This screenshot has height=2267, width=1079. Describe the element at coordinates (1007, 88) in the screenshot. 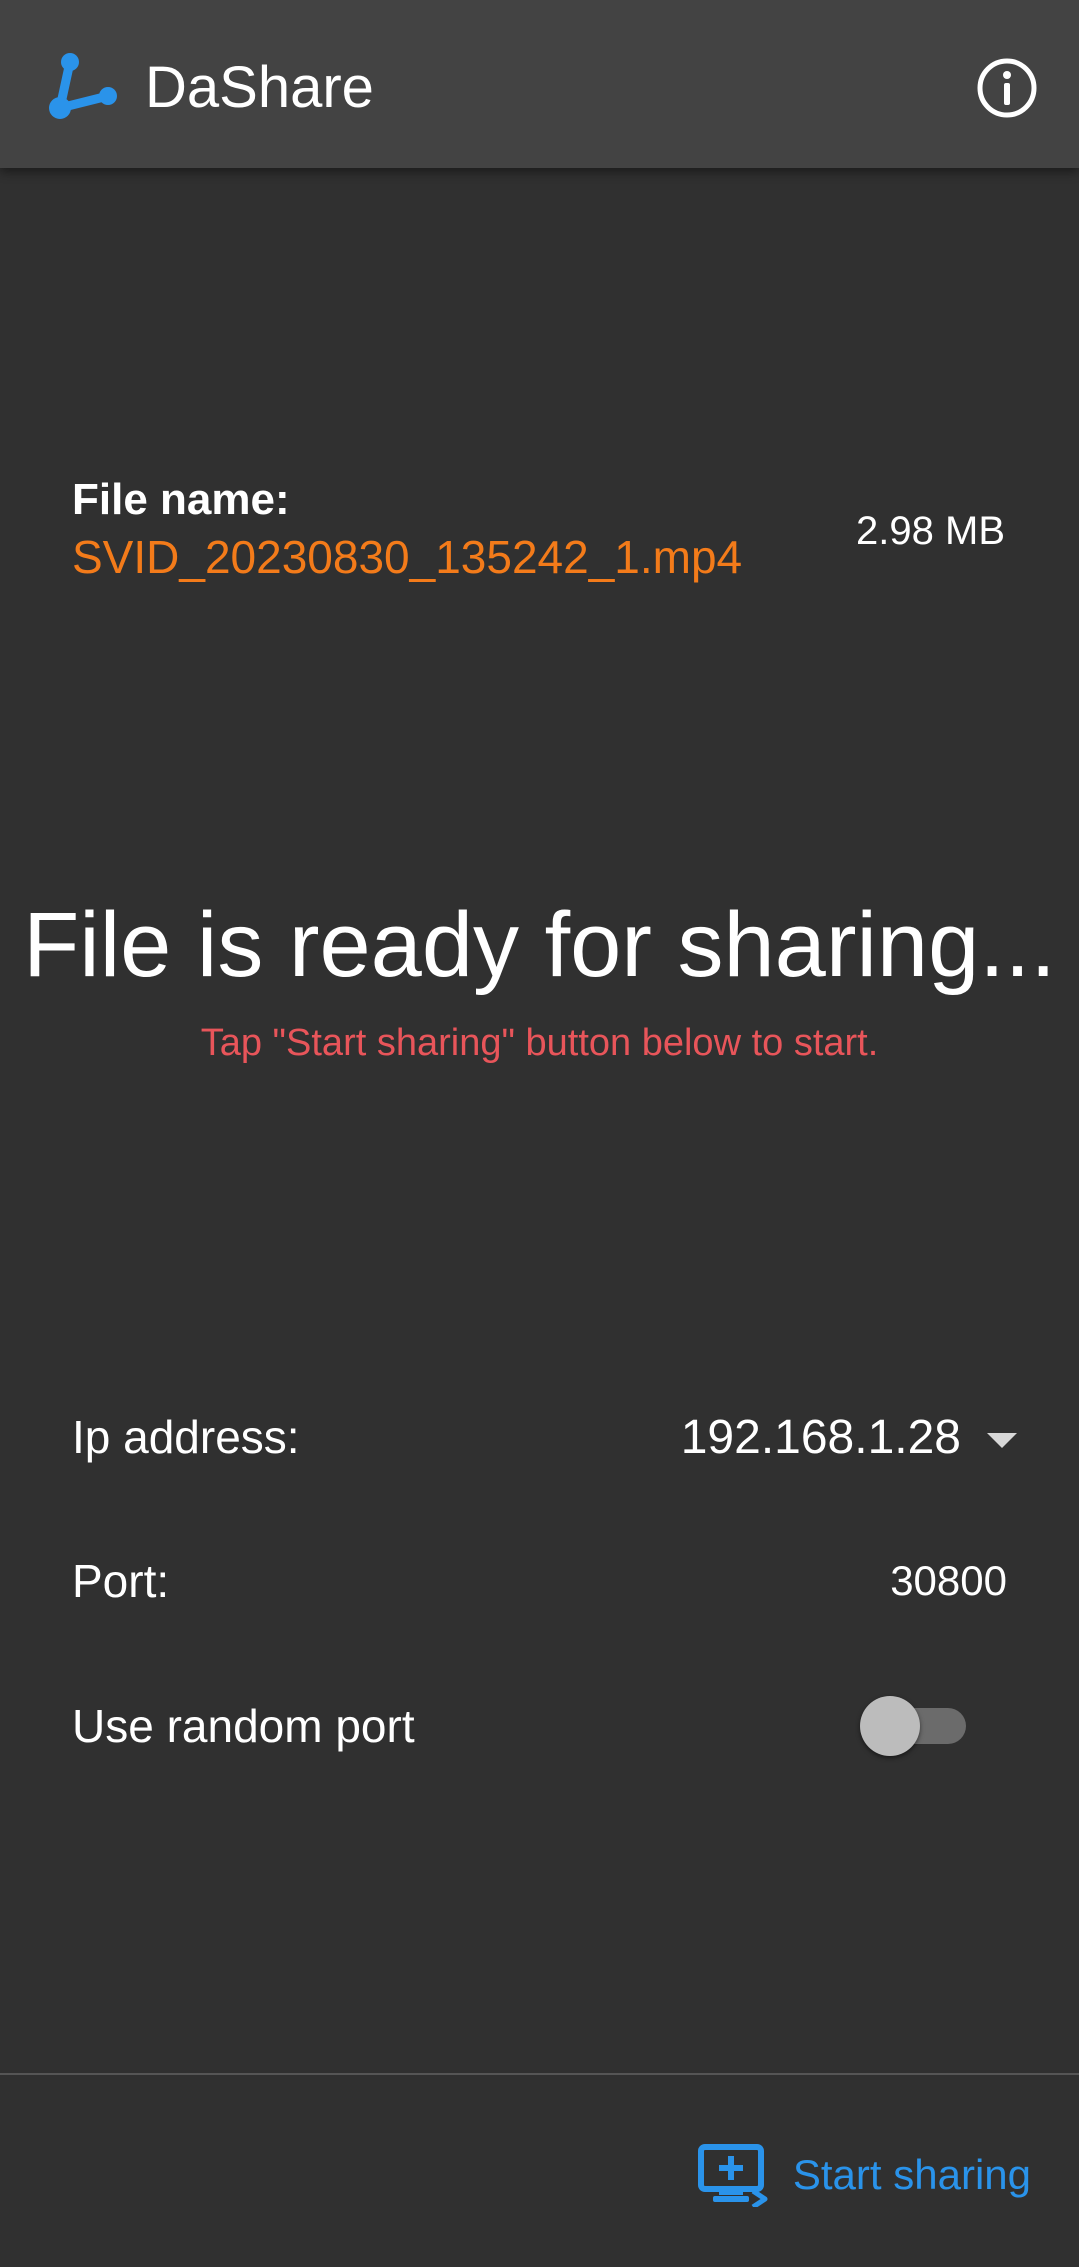

I see `info-icon` at that location.